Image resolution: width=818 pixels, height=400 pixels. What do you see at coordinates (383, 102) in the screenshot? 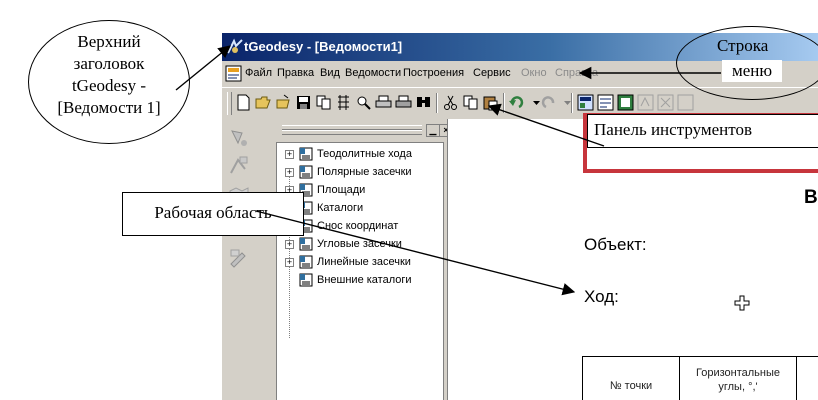
I see `print-icon` at bounding box center [383, 102].